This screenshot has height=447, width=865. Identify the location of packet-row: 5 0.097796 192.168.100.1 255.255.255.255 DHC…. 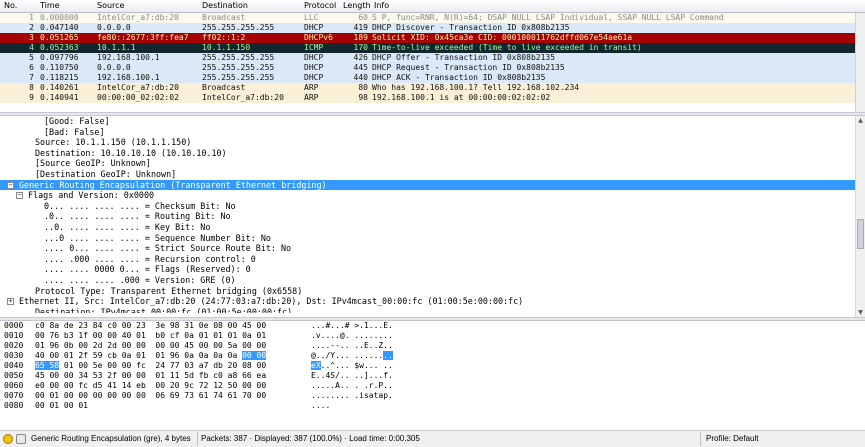
(432, 58).